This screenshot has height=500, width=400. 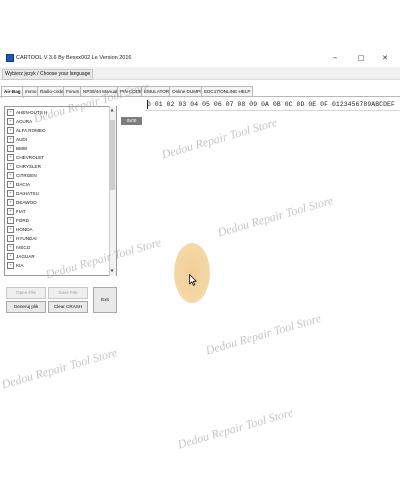 I want to click on exit-button: Exit, so click(x=105, y=300).